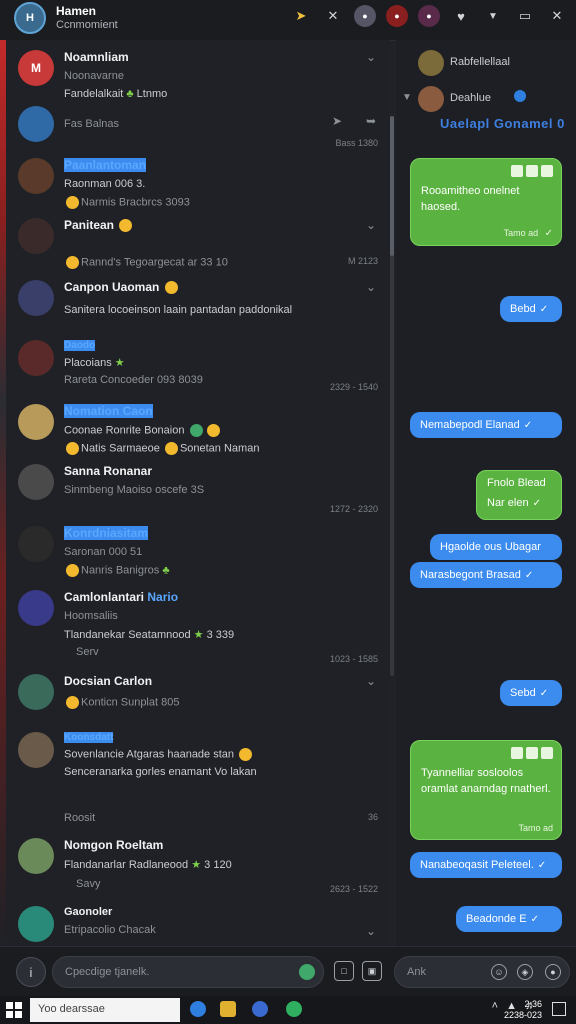  Describe the element at coordinates (108, 411) in the screenshot. I see `conversation-name: Nomation Caon` at that location.